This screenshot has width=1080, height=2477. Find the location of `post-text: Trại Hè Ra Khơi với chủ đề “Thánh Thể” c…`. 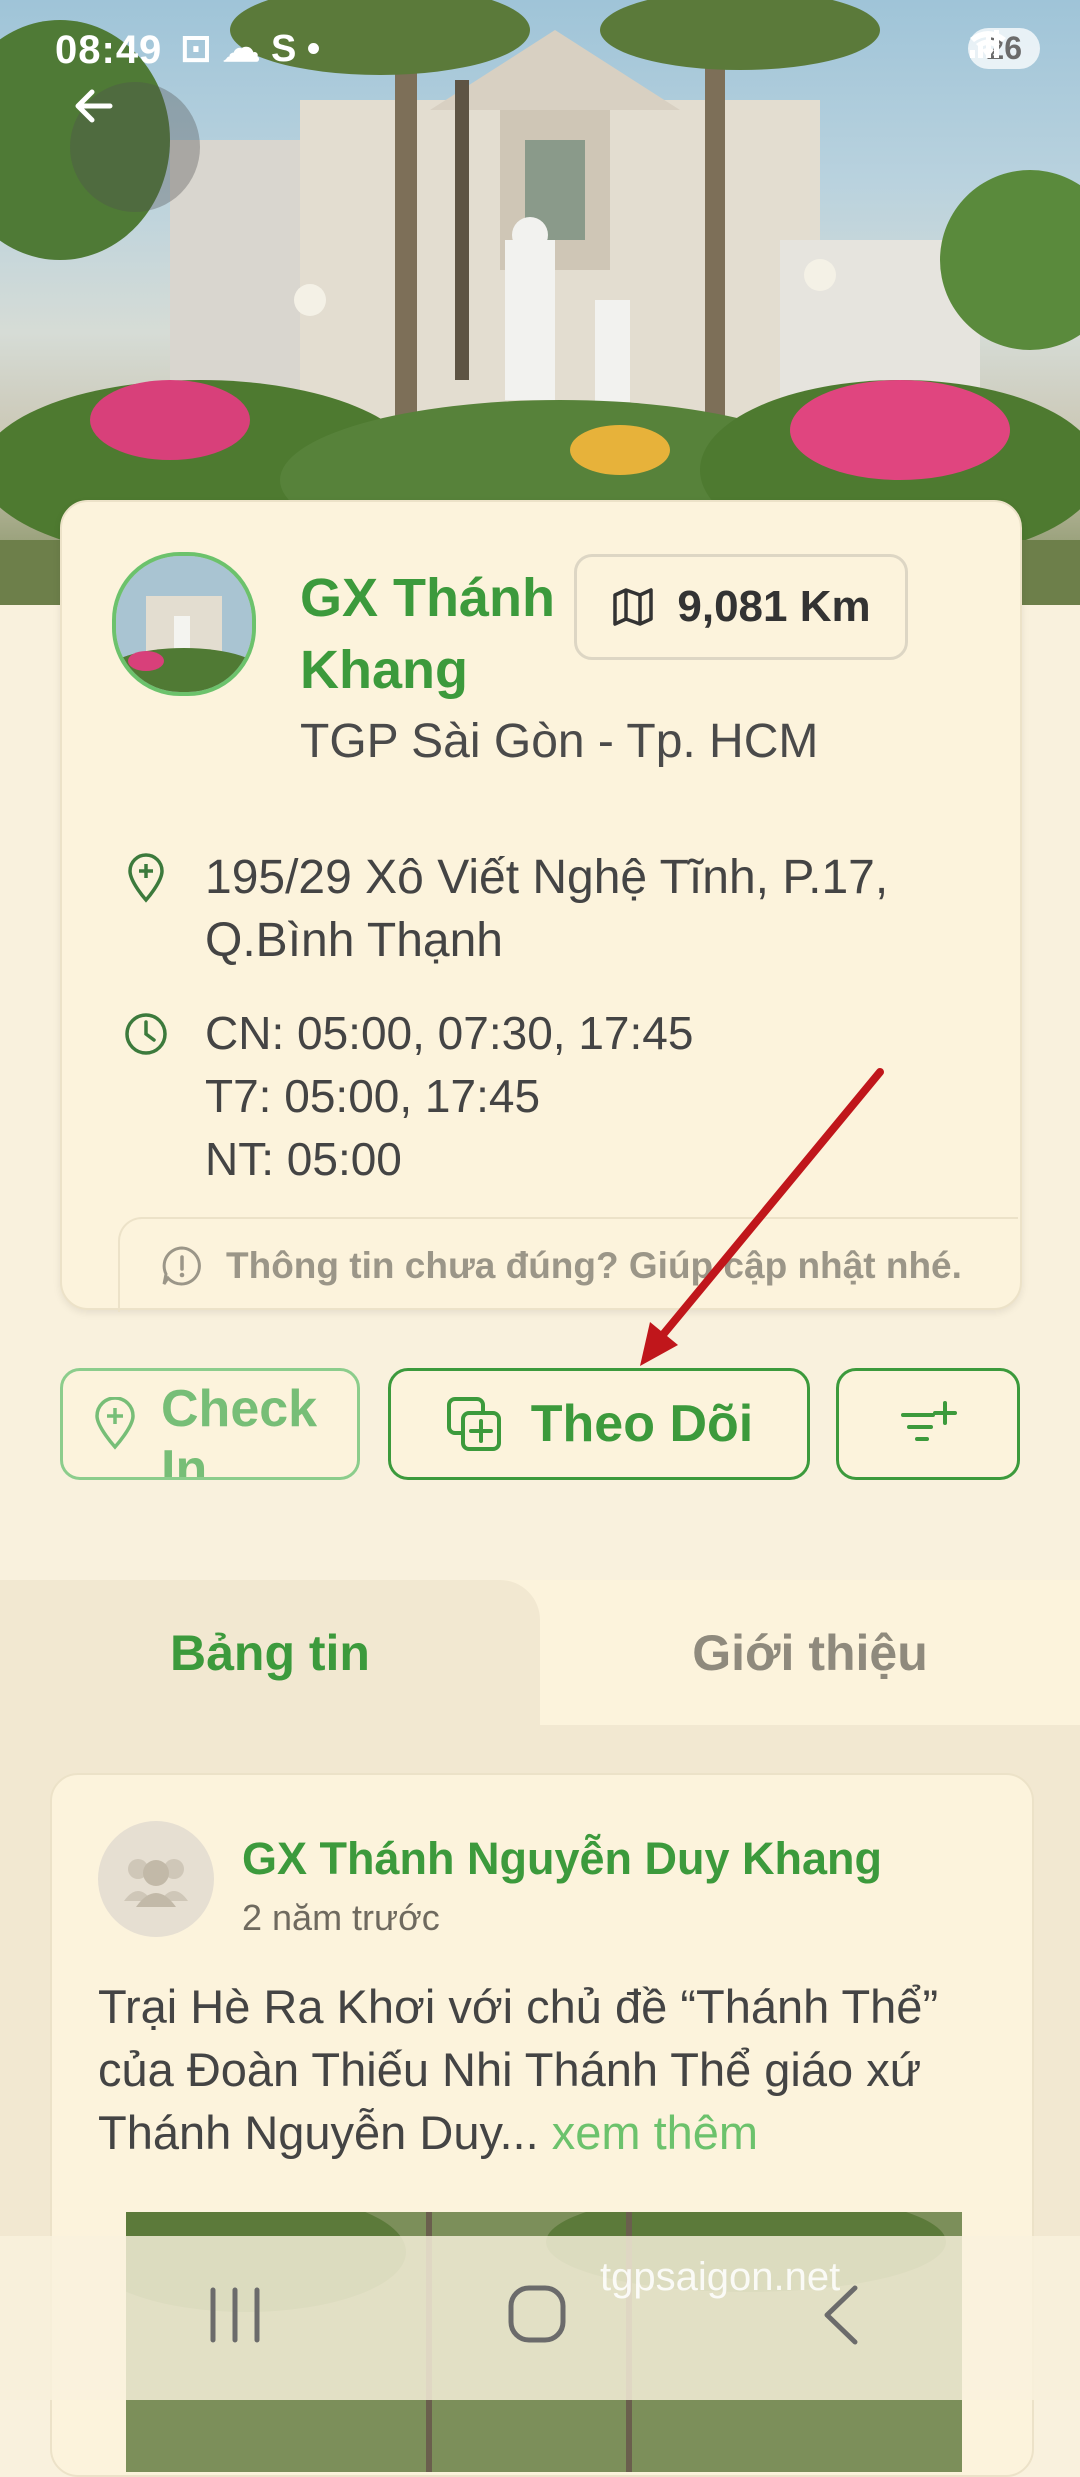

post-text: Trại Hè Ra Khơi với chủ đề “Thánh Thể” c… is located at coordinates (518, 2069).